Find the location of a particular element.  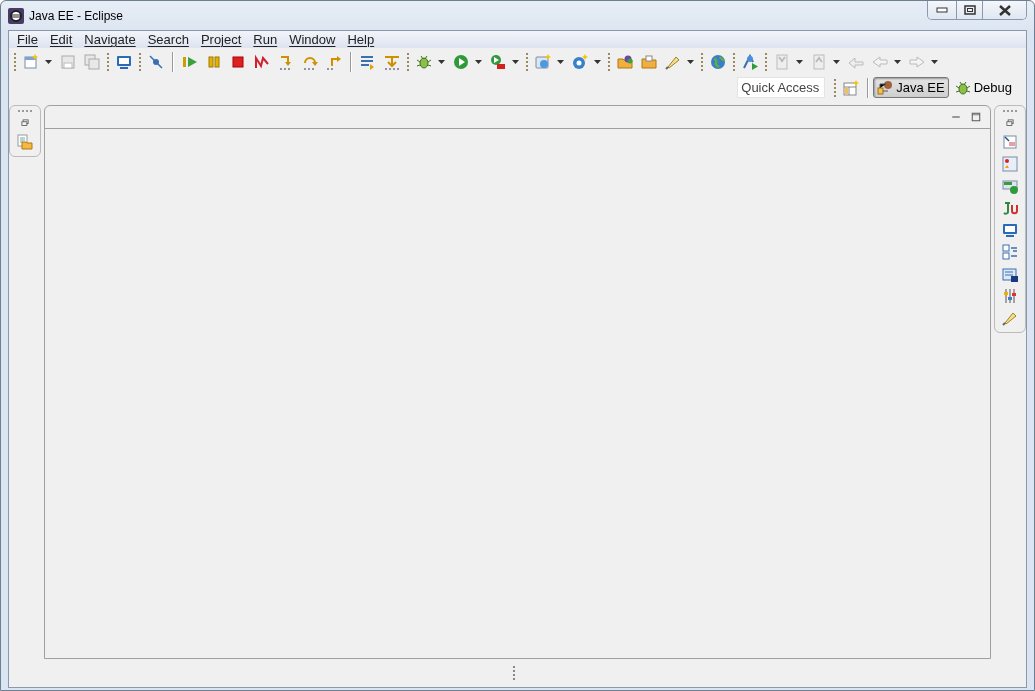

task-list-icon is located at coordinates (1010, 252).